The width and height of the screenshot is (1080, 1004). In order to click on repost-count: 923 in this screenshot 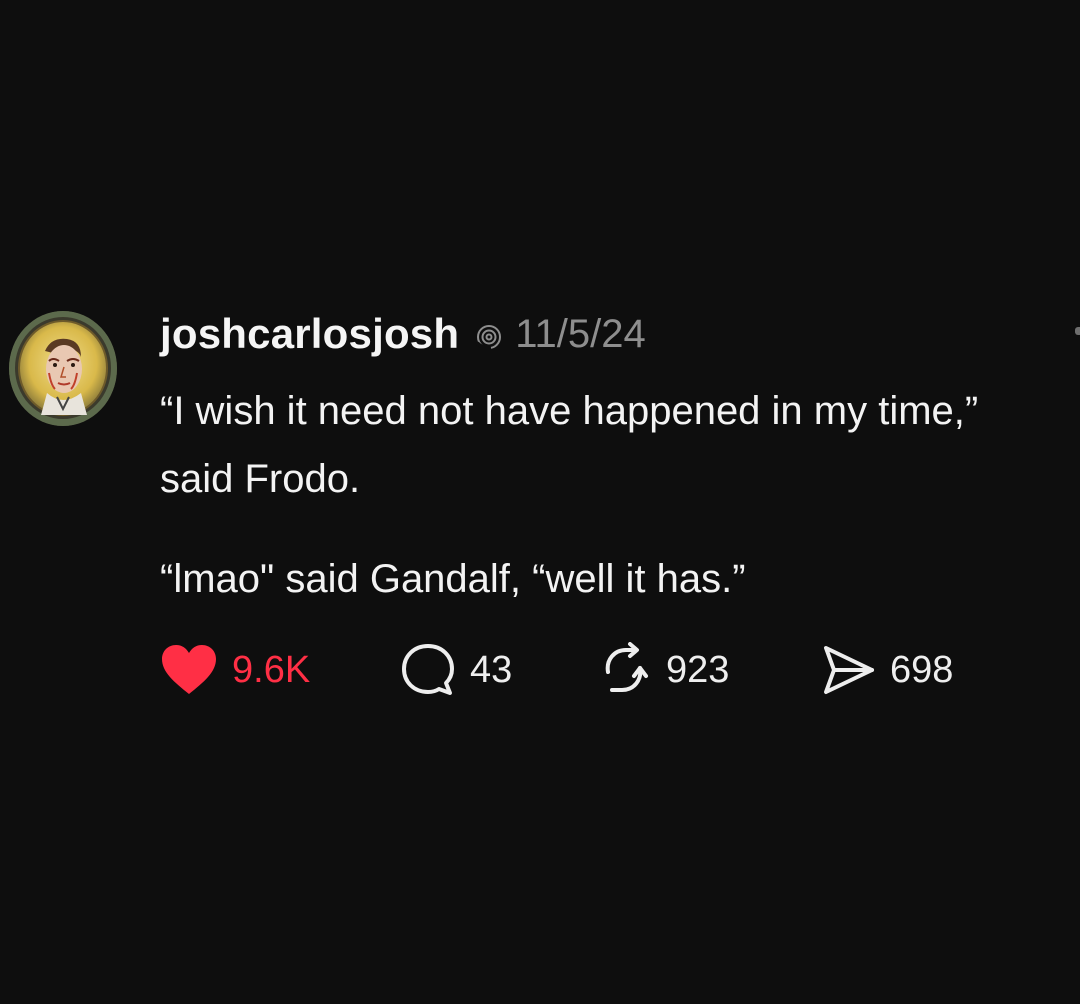, I will do `click(698, 669)`.